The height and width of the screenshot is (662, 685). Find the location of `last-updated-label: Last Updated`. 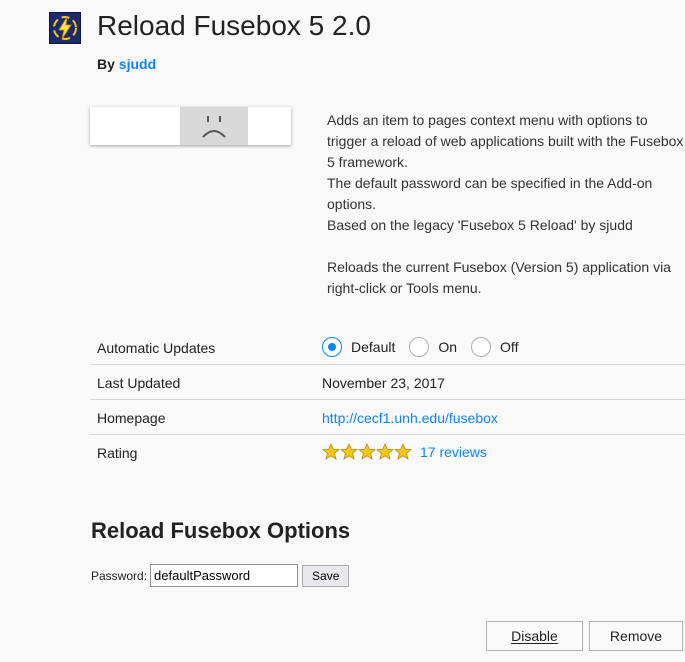

last-updated-label: Last Updated is located at coordinates (139, 383).